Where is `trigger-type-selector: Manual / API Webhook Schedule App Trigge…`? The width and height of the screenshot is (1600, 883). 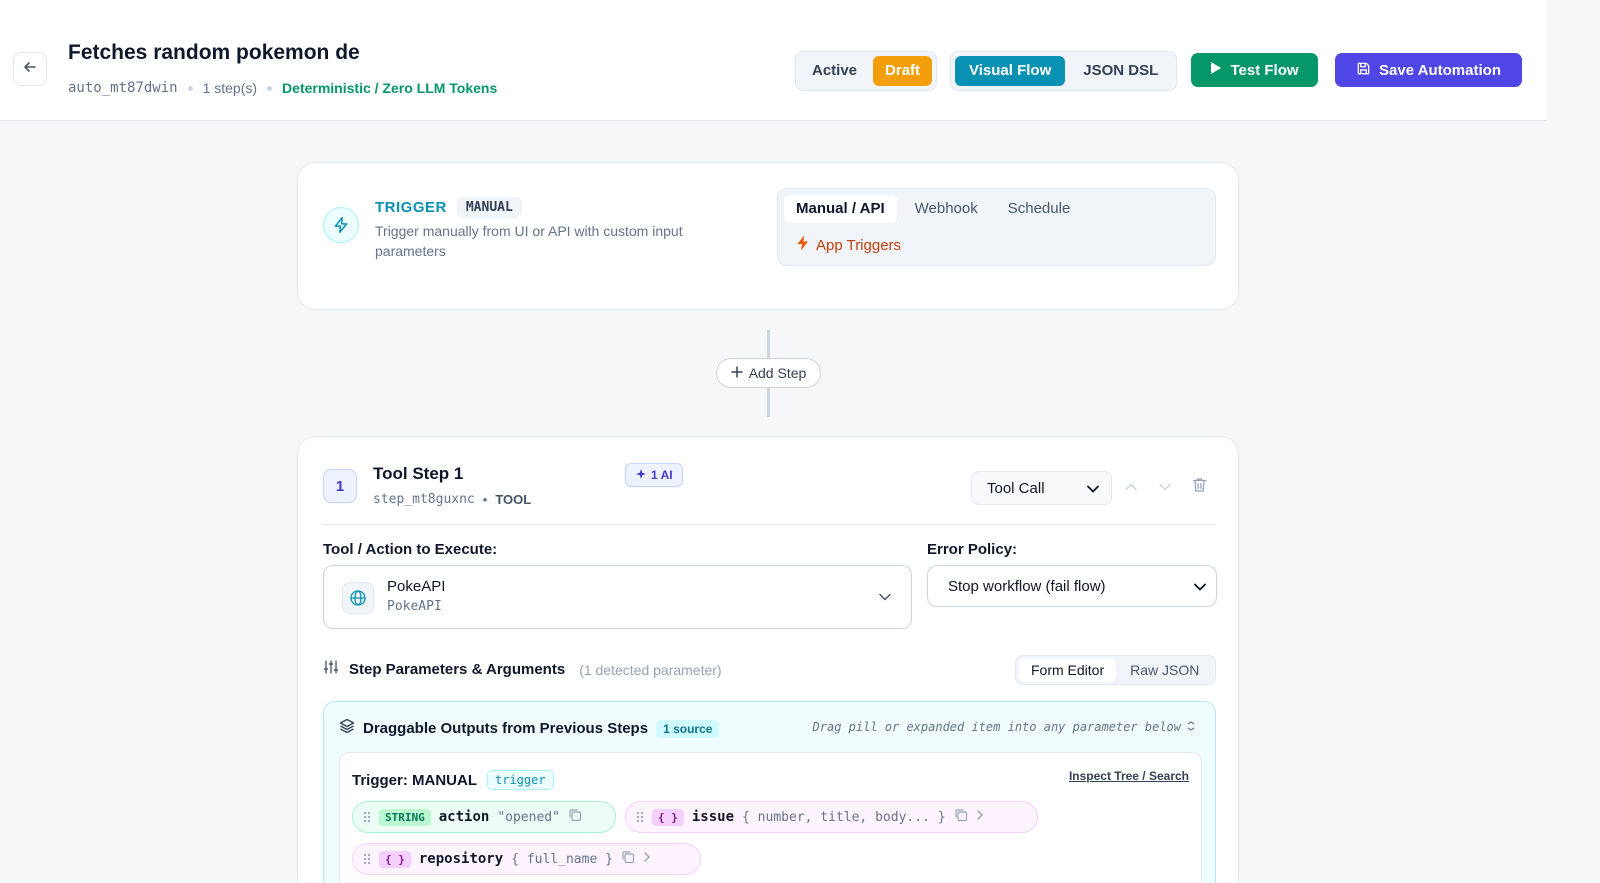 trigger-type-selector: Manual / API Webhook Schedule App Trigge… is located at coordinates (996, 227).